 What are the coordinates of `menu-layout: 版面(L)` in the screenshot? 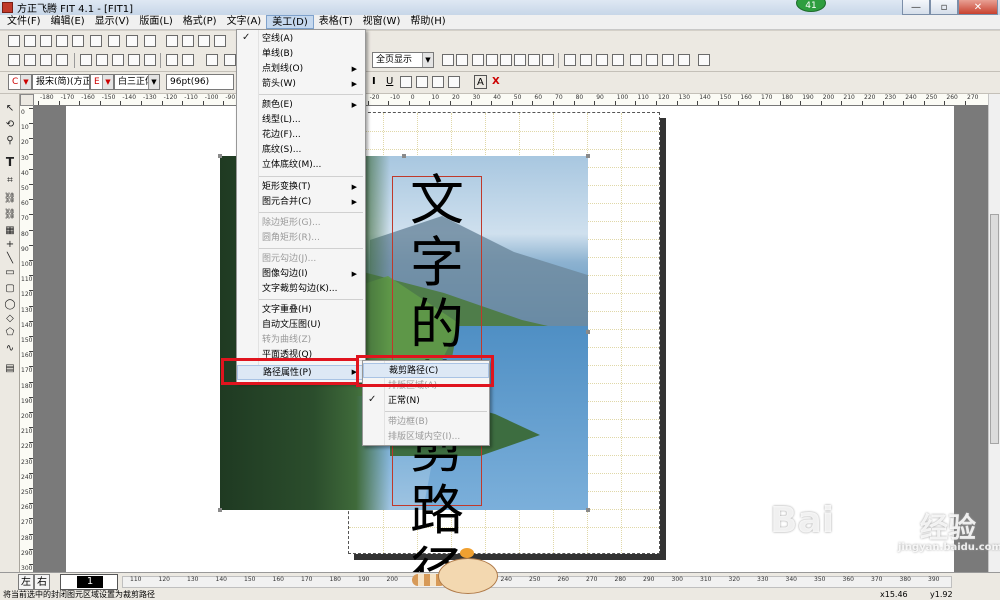 It's located at (155, 22).